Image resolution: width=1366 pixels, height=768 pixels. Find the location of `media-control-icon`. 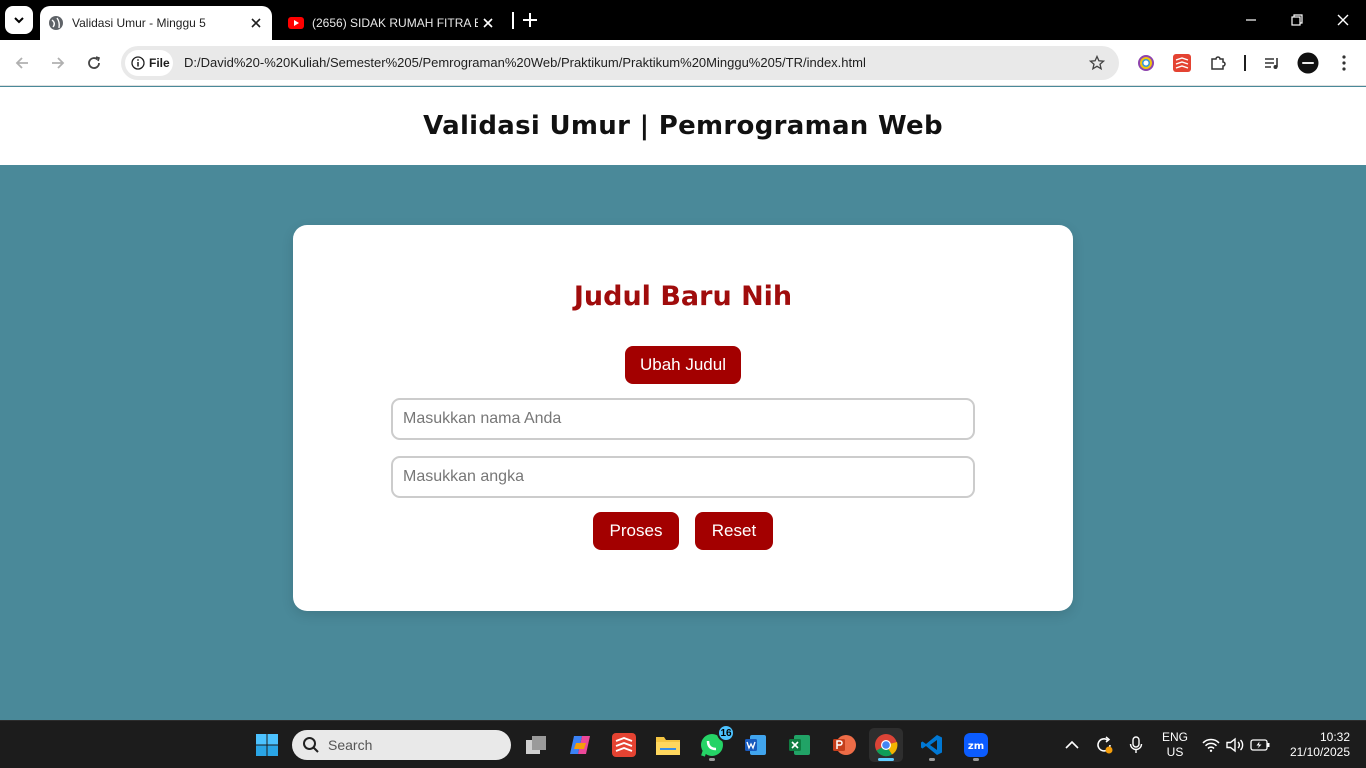

media-control-icon is located at coordinates (1272, 63).